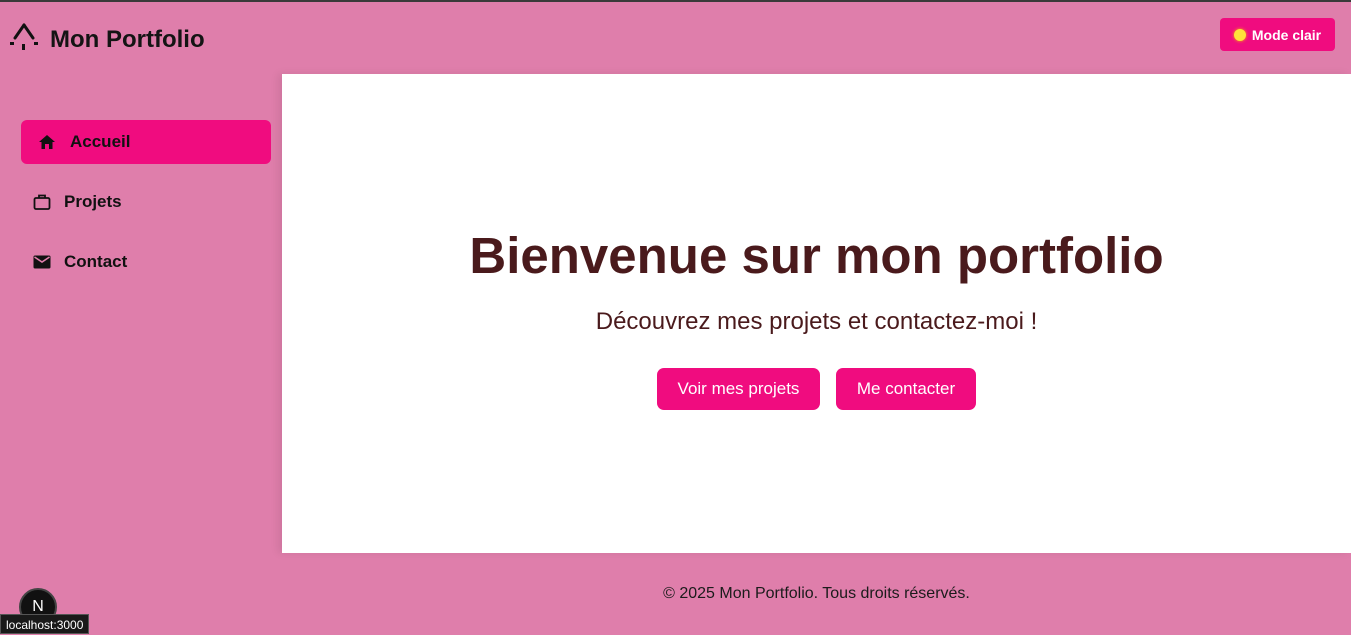  Describe the element at coordinates (1286, 34) in the screenshot. I see `theme-toggle-label: Mode clair` at that location.